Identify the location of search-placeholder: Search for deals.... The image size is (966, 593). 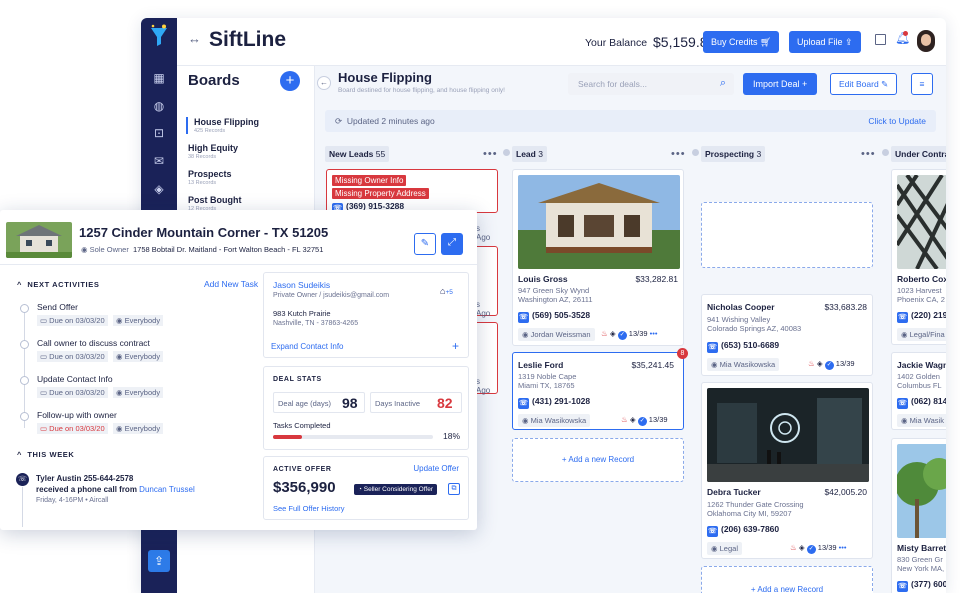
(612, 84).